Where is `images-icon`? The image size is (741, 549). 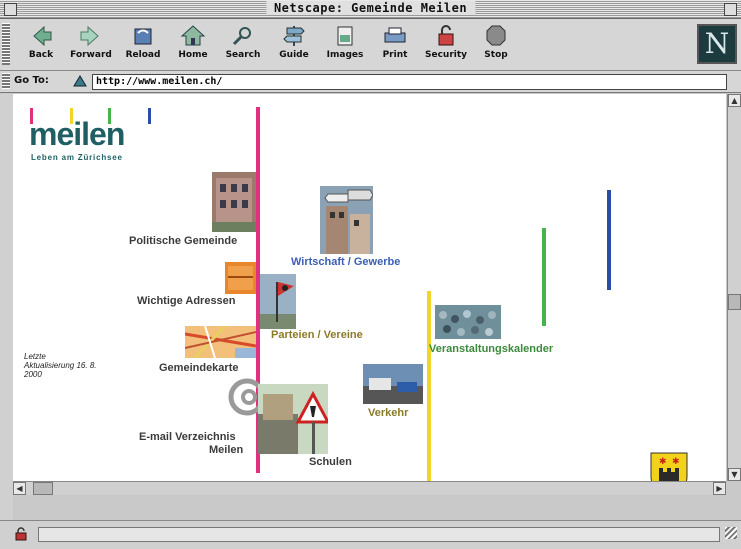 images-icon is located at coordinates (345, 36).